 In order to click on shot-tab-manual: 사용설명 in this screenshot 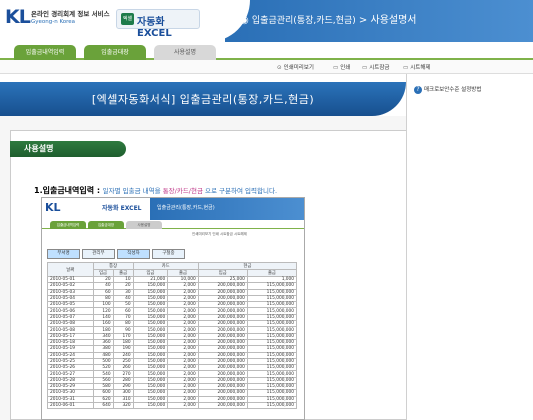, I will do `click(144, 225)`.